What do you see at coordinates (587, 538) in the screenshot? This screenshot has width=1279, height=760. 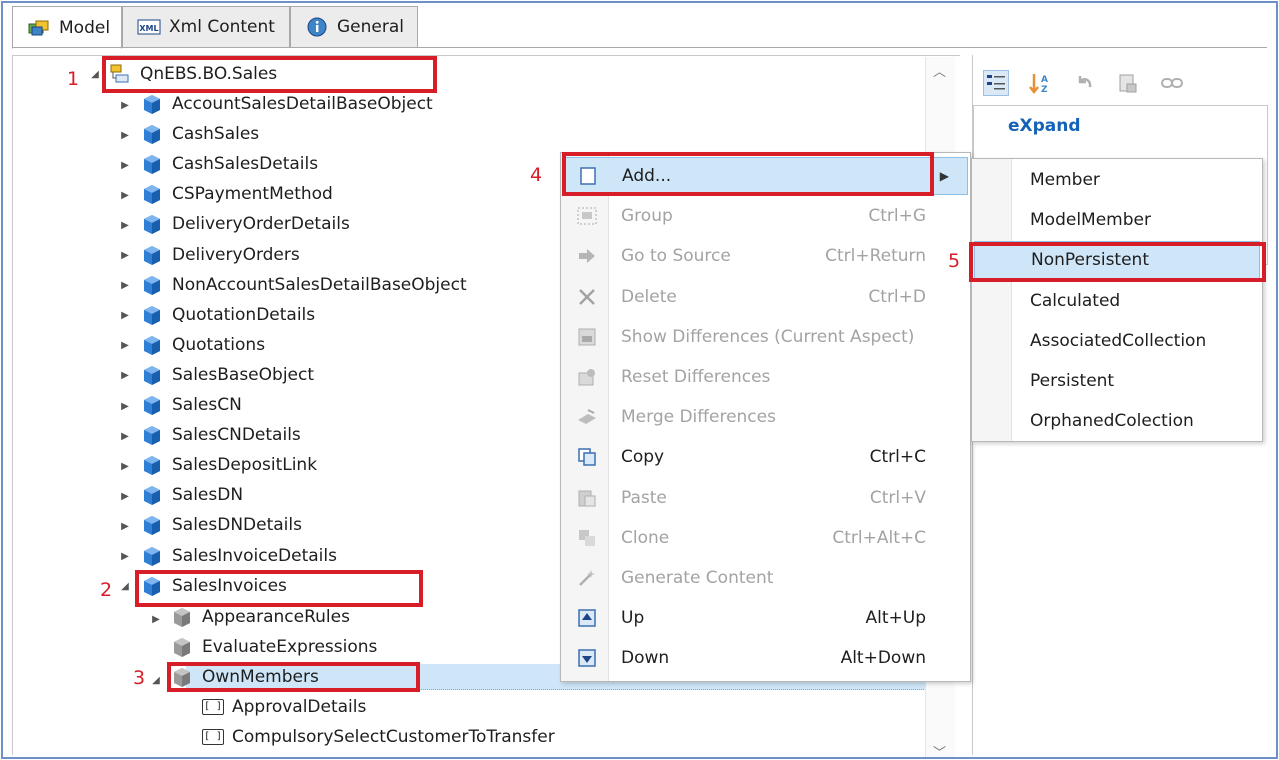 I see `clone-icon` at bounding box center [587, 538].